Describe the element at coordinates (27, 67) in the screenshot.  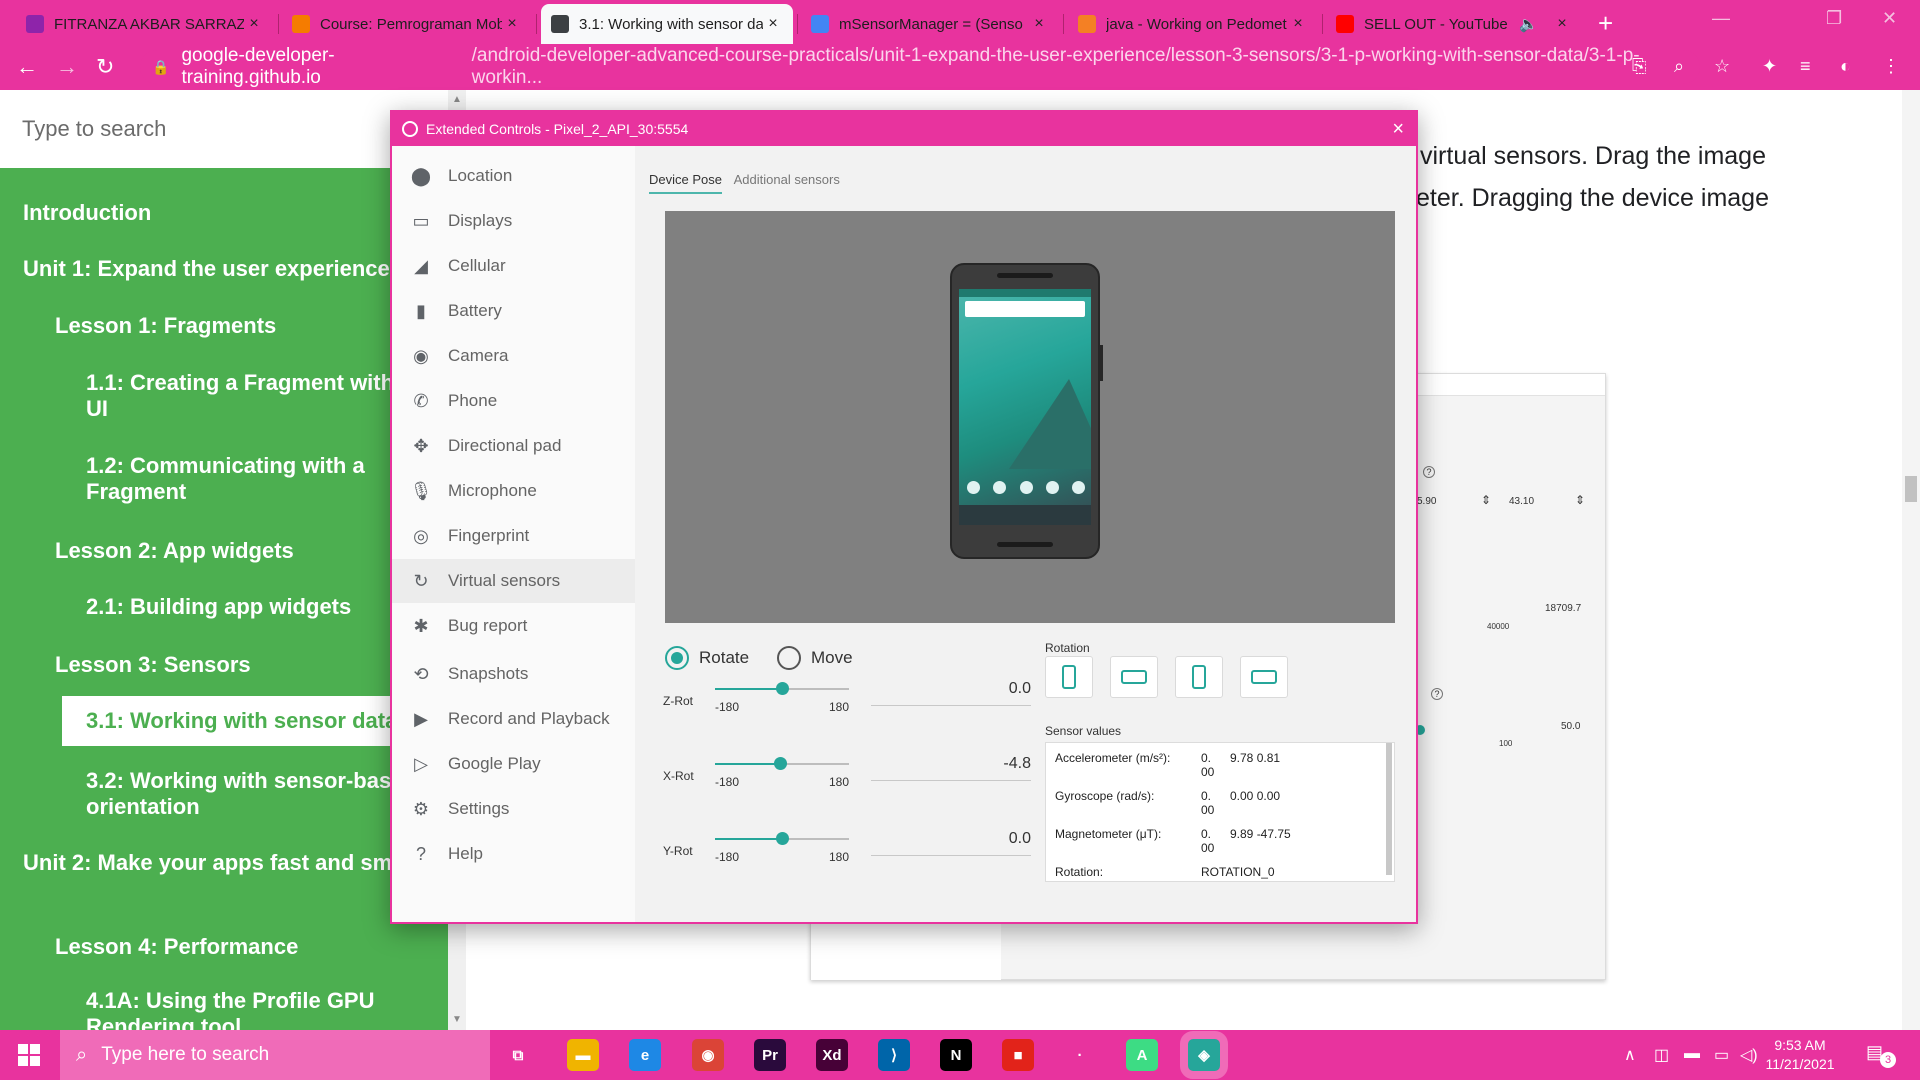
I see `back-icon: ←` at that location.